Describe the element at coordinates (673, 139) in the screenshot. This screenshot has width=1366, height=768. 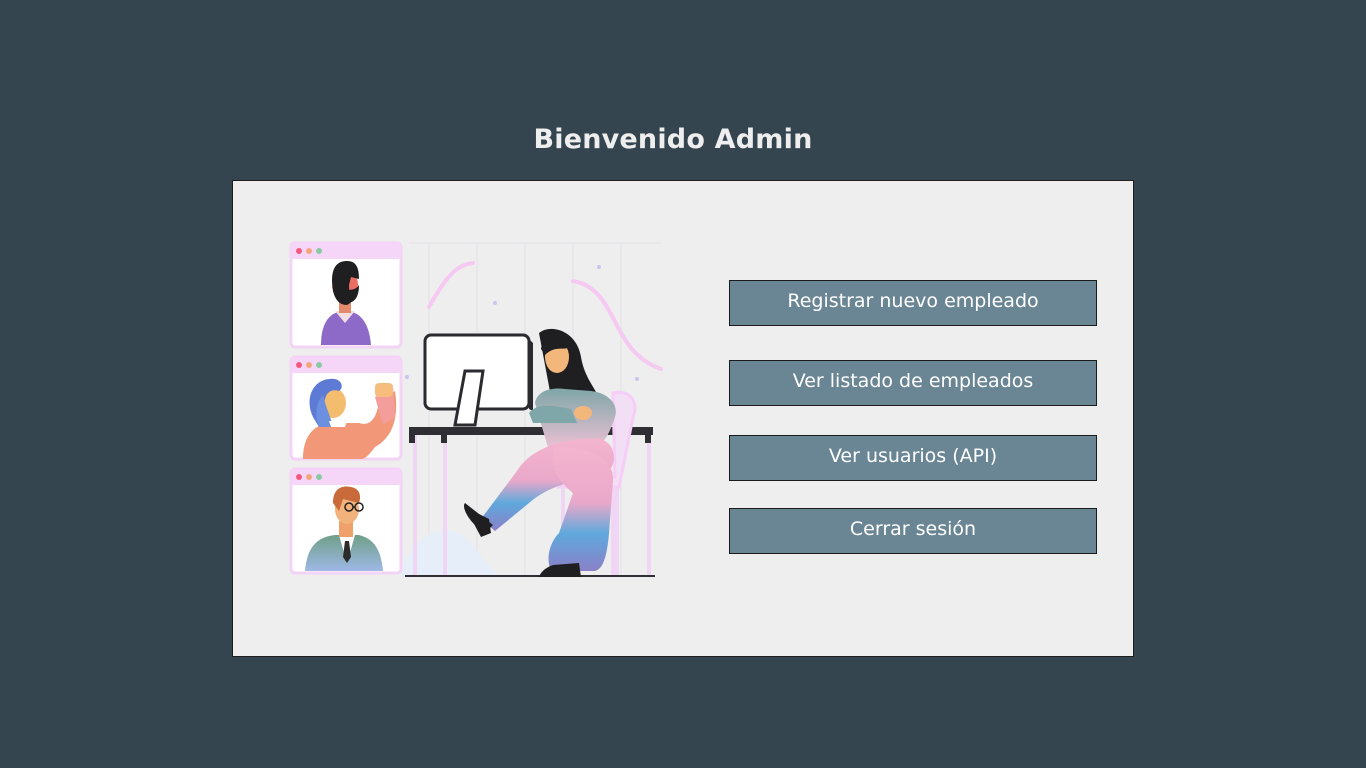
I see `page-title: Bienvenido Admin` at that location.